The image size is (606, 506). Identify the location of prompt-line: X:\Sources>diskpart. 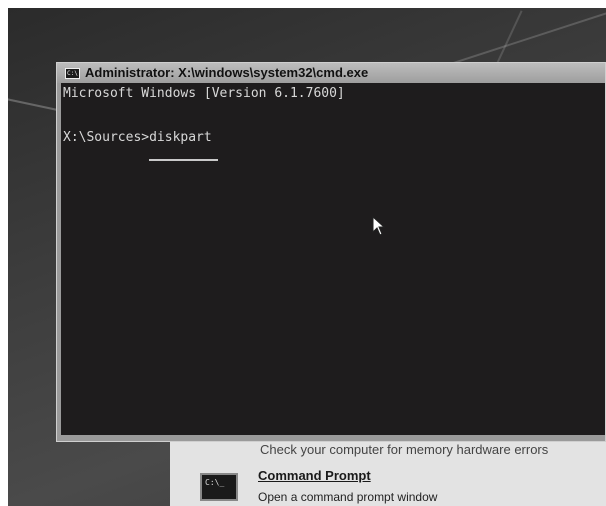
(334, 145).